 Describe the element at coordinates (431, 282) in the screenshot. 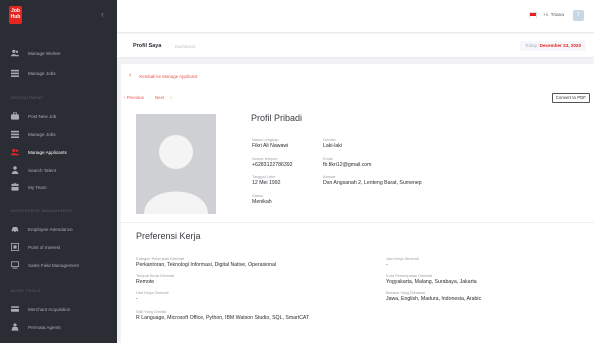

I see `field-value-kota: Yogyakarta, Malang, Surabaya, Jakarta` at that location.